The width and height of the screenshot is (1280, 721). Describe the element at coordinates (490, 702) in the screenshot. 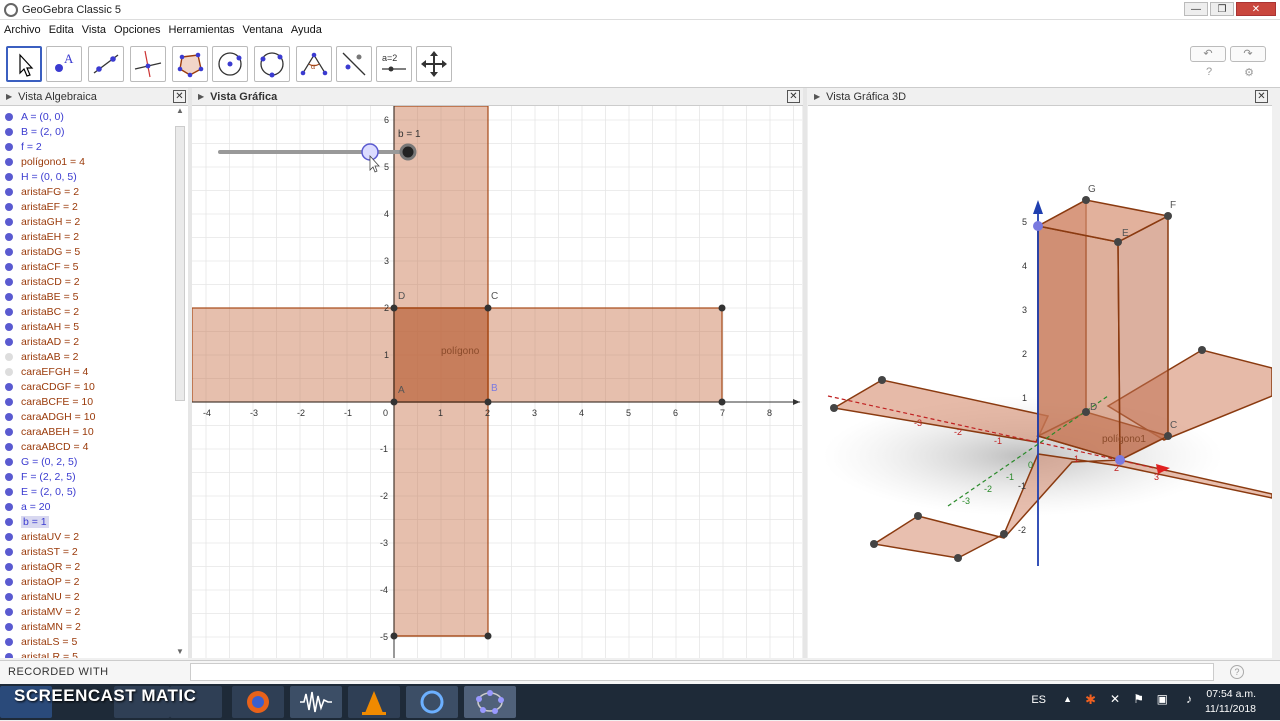

I see `geogebra-taskbar-icon` at that location.